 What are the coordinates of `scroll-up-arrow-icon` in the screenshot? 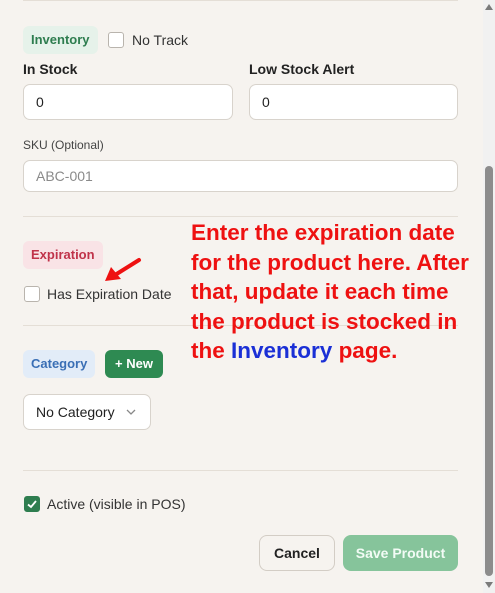 It's located at (489, 7).